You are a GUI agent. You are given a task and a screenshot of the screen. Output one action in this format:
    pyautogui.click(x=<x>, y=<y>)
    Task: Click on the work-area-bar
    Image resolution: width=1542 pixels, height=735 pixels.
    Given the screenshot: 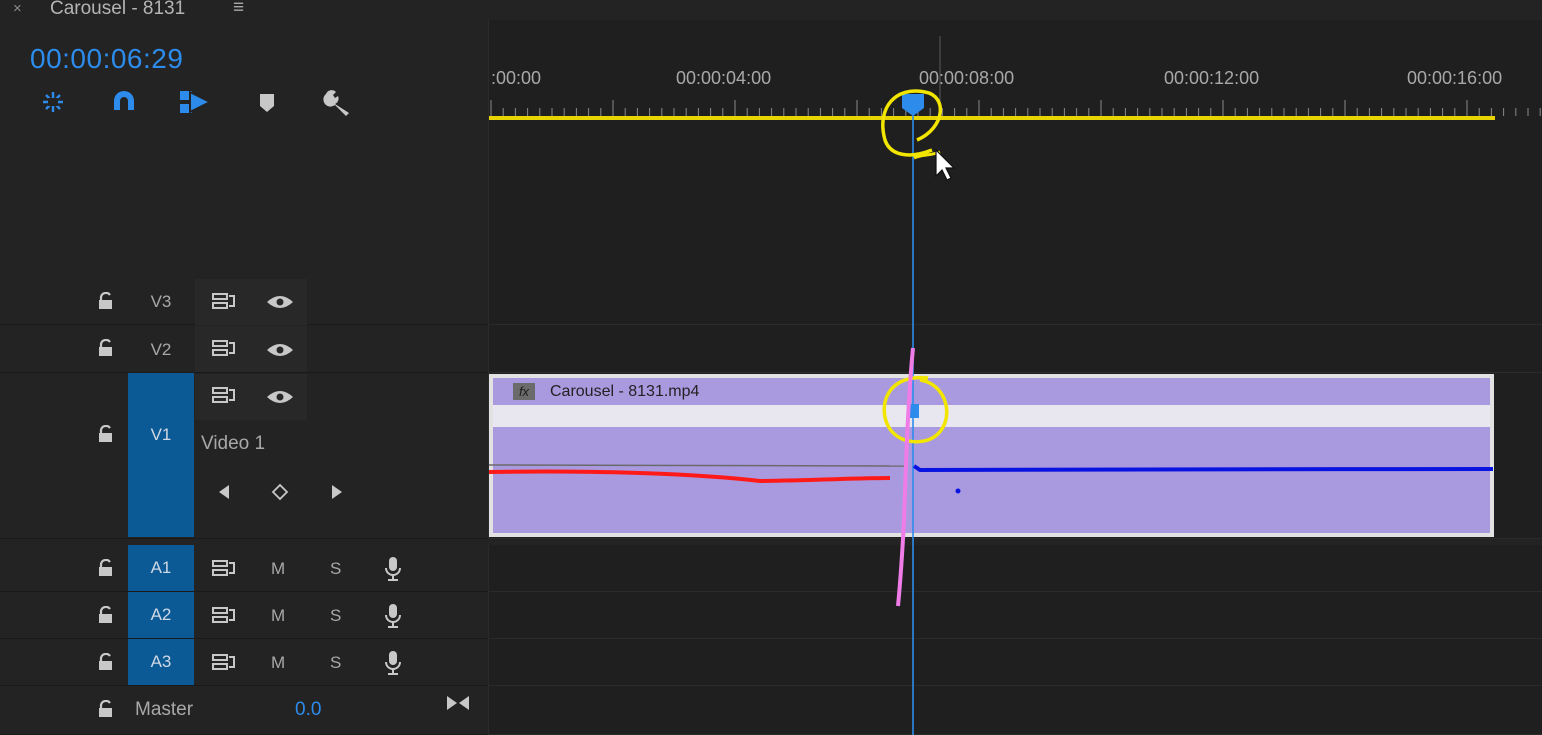 What is the action you would take?
    pyautogui.click(x=992, y=118)
    